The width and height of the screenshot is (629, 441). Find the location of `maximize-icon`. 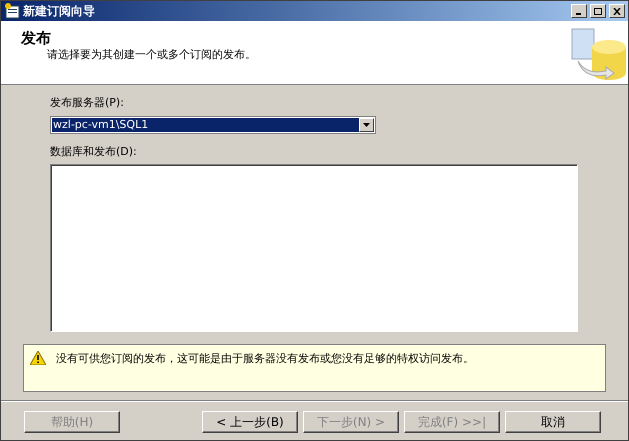

maximize-icon is located at coordinates (598, 11).